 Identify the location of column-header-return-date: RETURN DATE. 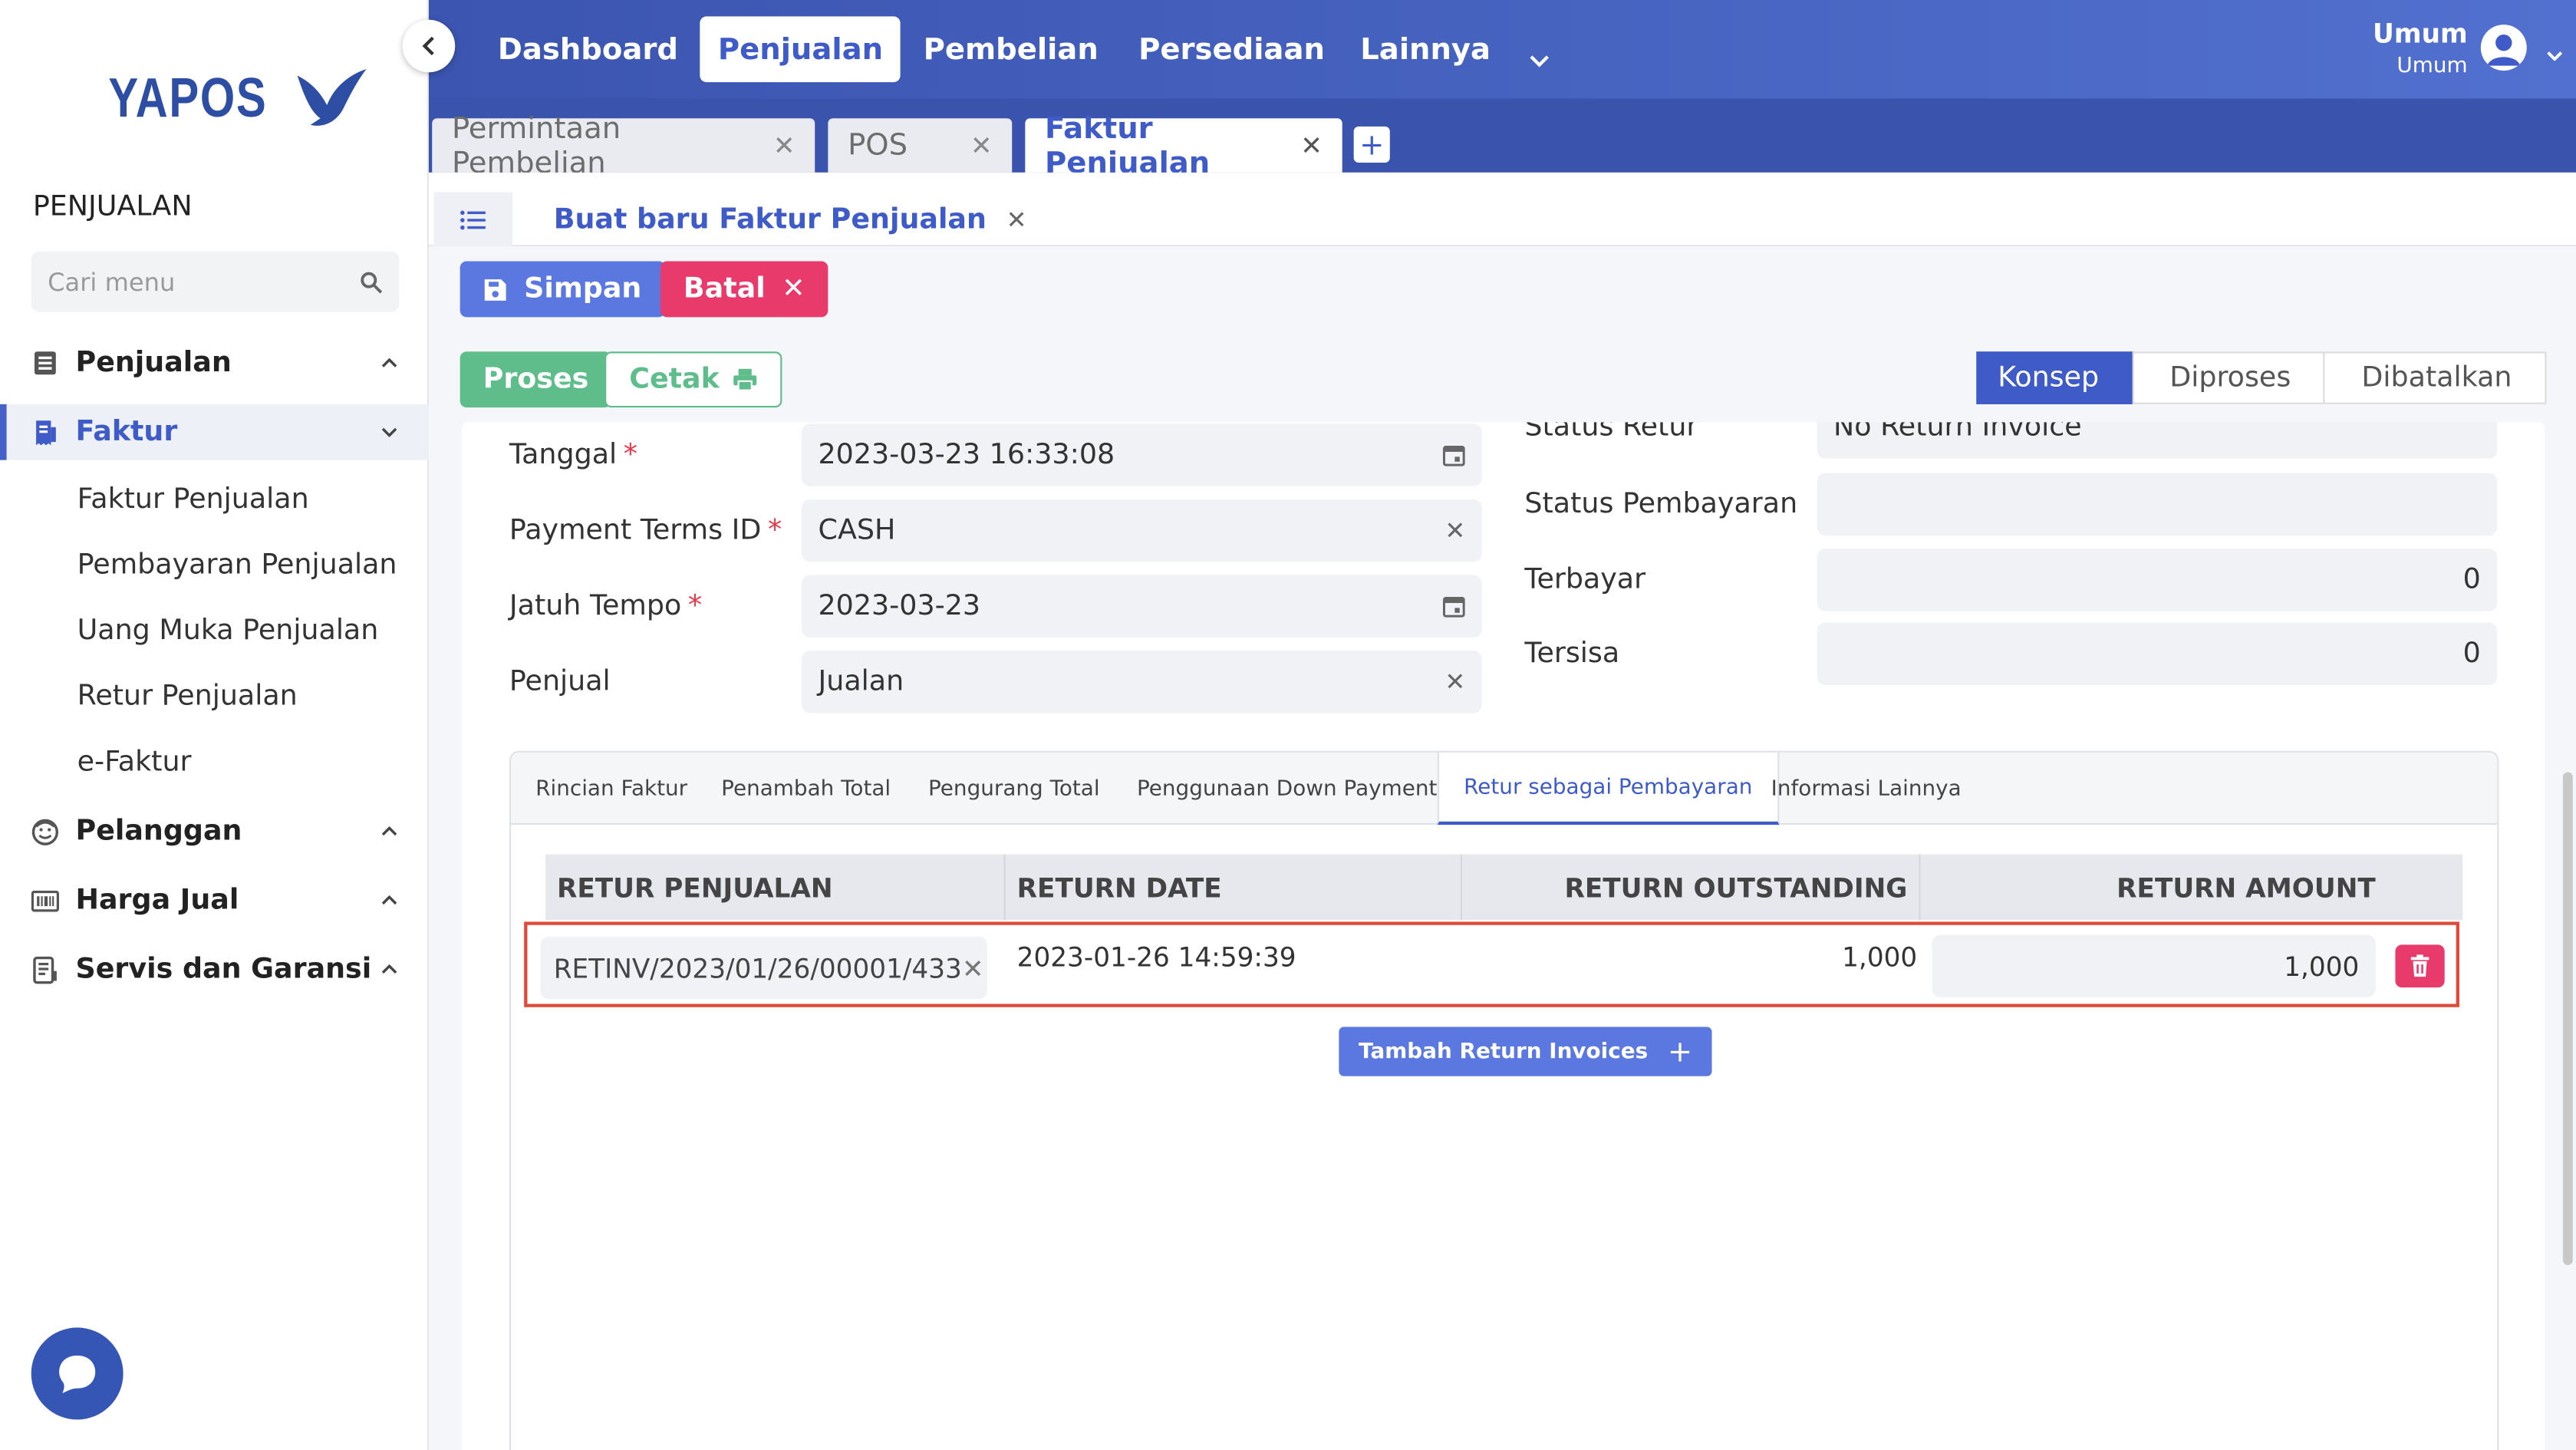
(1234, 887).